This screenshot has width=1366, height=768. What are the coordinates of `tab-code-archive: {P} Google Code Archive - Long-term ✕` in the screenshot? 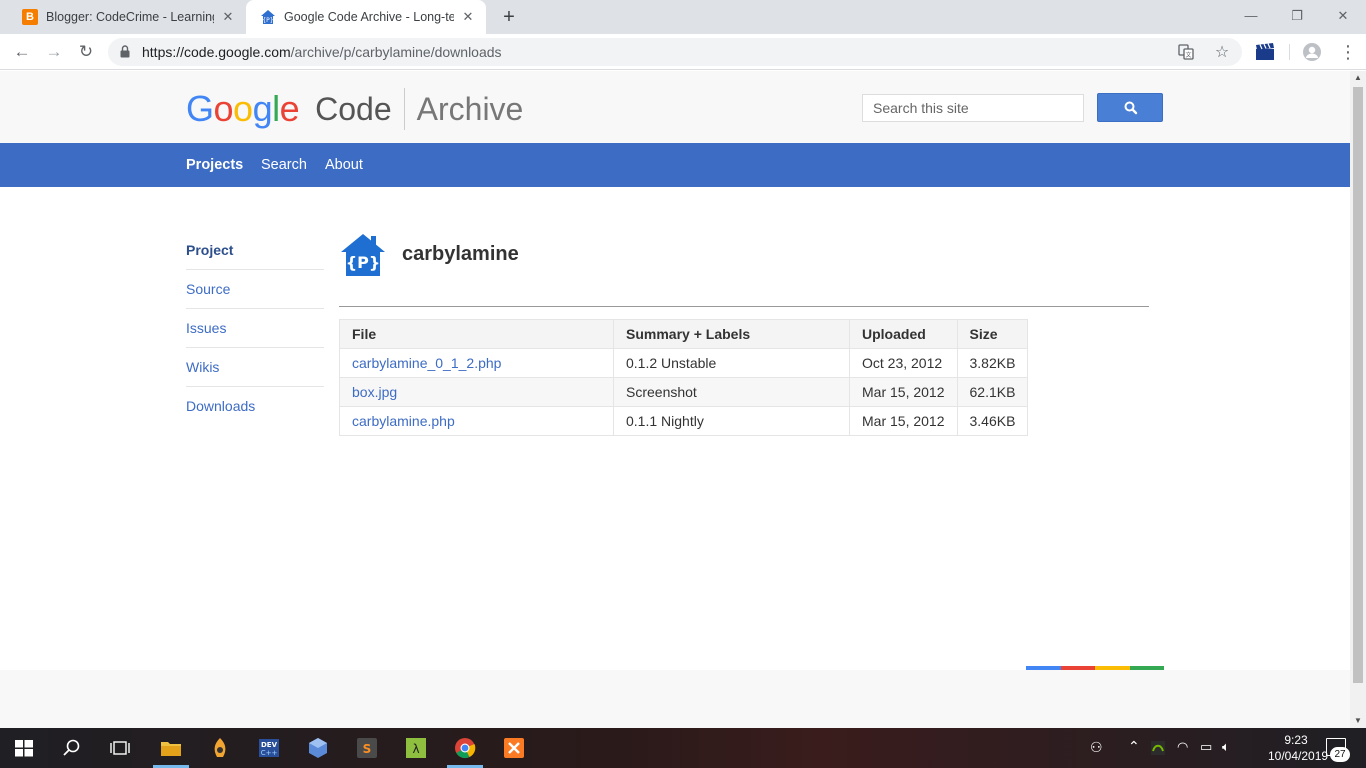 It's located at (366, 17).